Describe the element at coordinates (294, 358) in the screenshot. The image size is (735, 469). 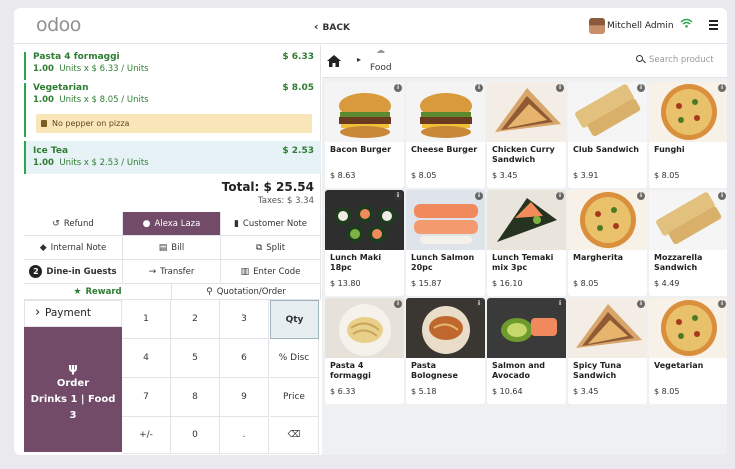
I see `discount-mode-key: % Disc` at that location.